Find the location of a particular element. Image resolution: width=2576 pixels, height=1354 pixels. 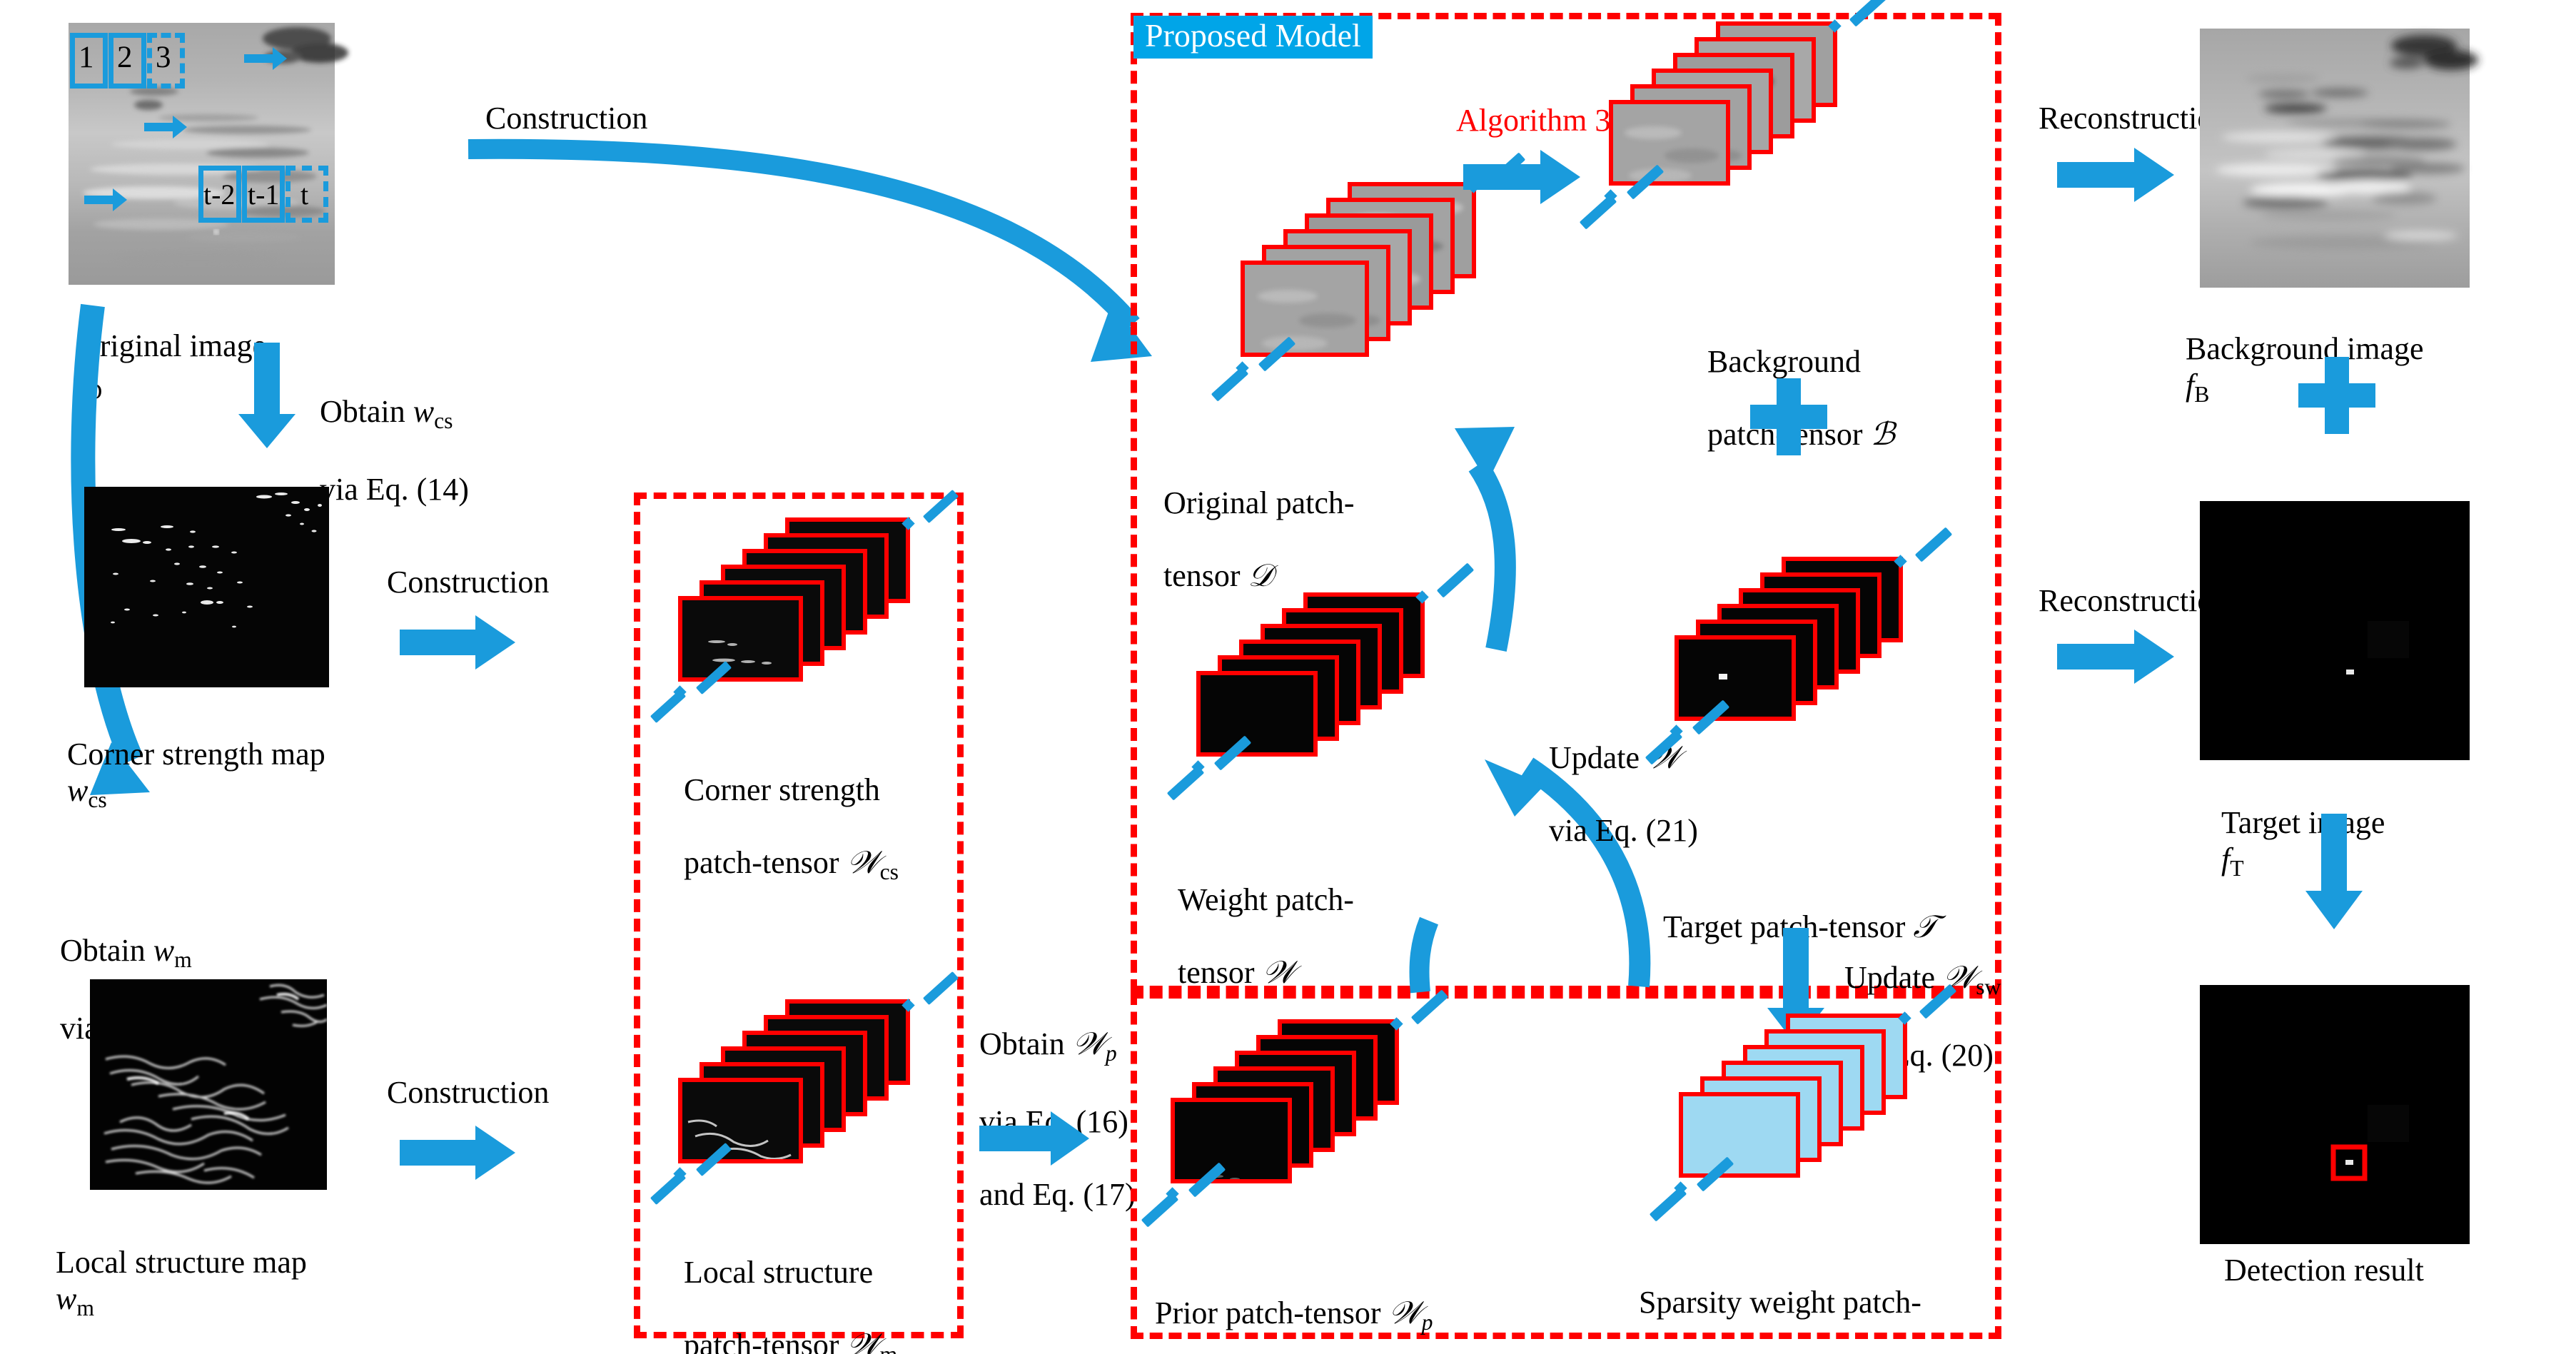

obtain-wp-arrow is located at coordinates (1034, 1138).